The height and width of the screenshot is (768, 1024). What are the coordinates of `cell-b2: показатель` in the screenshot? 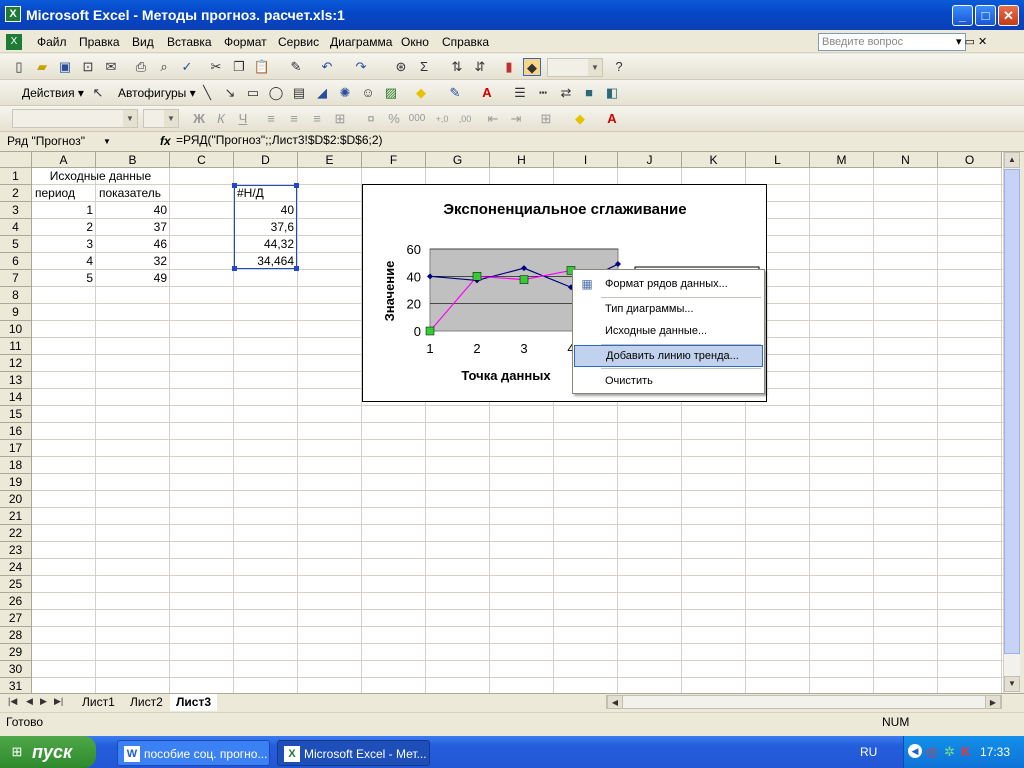 It's located at (133, 193).